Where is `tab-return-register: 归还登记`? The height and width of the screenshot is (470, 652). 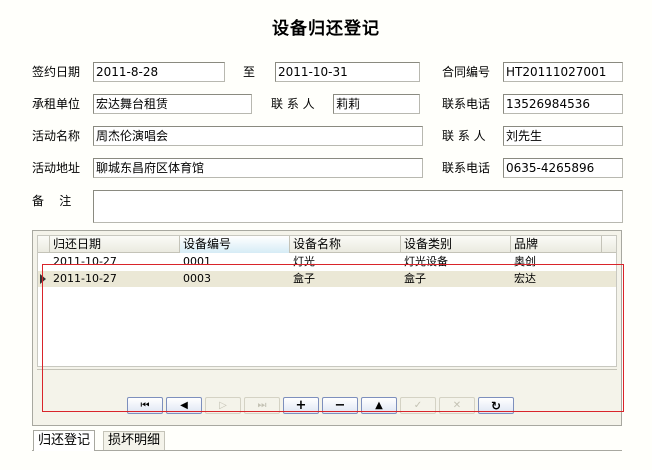 tab-return-register: 归还登记 is located at coordinates (64, 440).